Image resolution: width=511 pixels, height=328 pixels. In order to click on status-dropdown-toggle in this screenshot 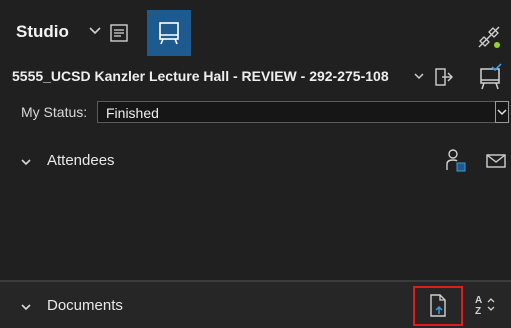, I will do `click(502, 112)`.